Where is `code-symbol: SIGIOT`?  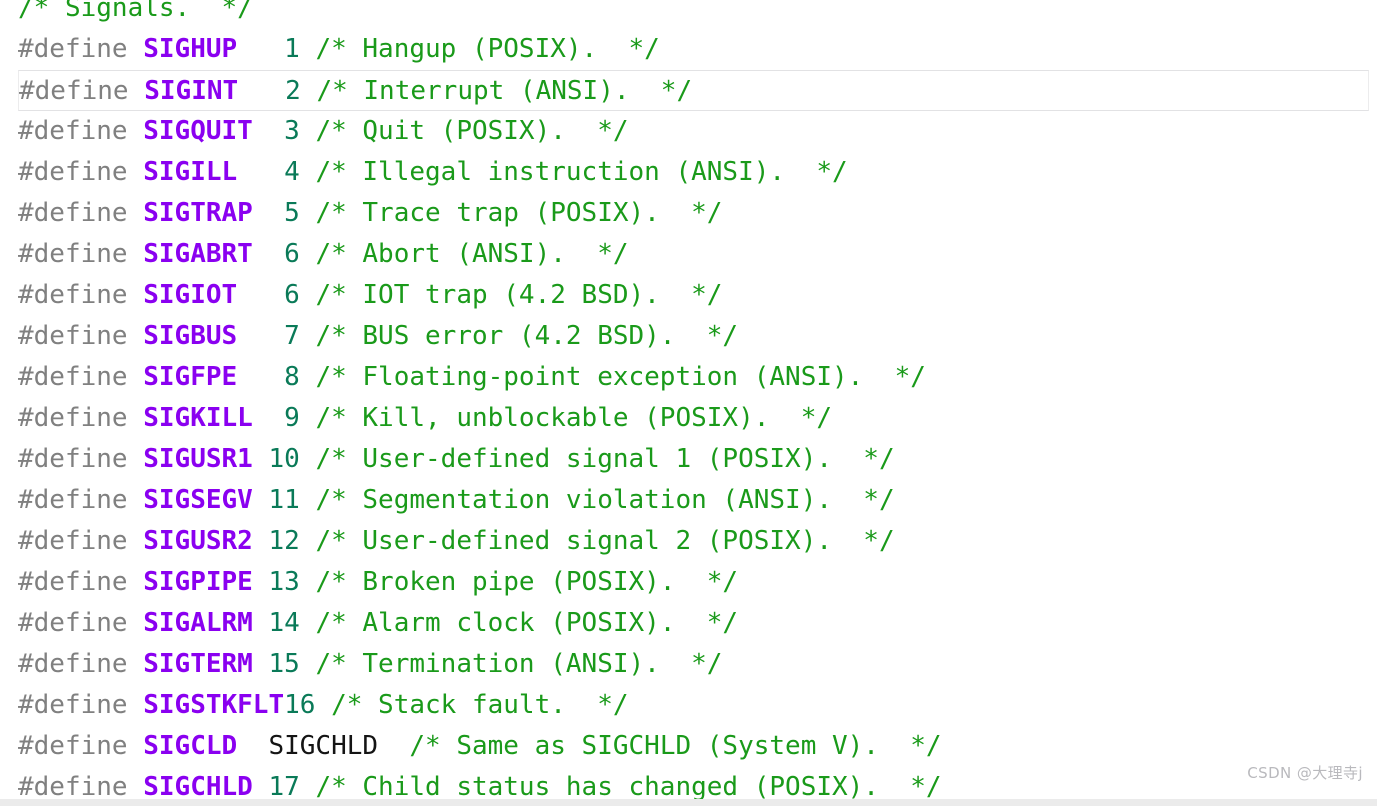 code-symbol: SIGIOT is located at coordinates (190, 295).